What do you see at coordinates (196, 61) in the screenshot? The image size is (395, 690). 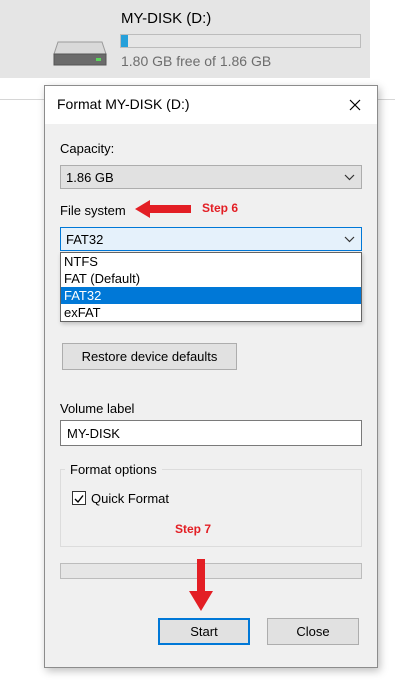 I see `drive-free-space: 1.80 GB free of 1.86 GB` at bounding box center [196, 61].